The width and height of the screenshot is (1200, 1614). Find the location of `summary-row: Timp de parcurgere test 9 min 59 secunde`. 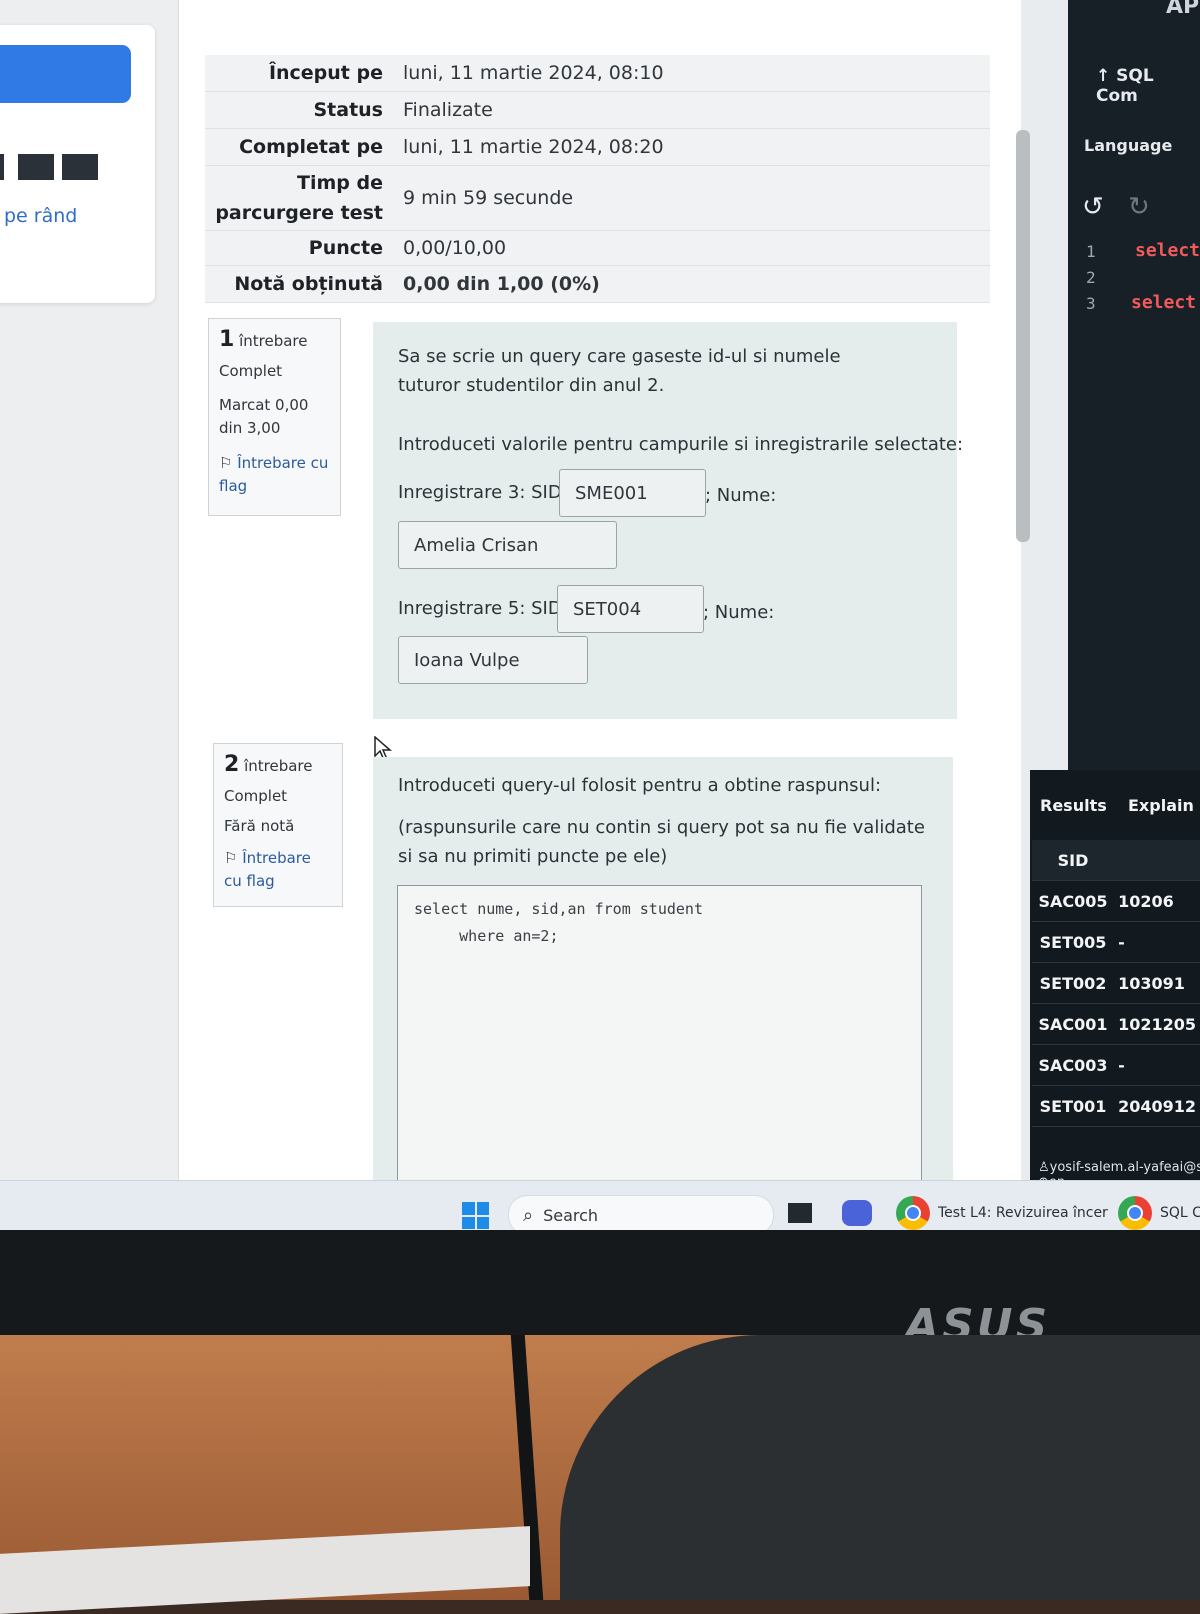

summary-row: Timp de parcurgere test 9 min 59 secunde is located at coordinates (597, 198).